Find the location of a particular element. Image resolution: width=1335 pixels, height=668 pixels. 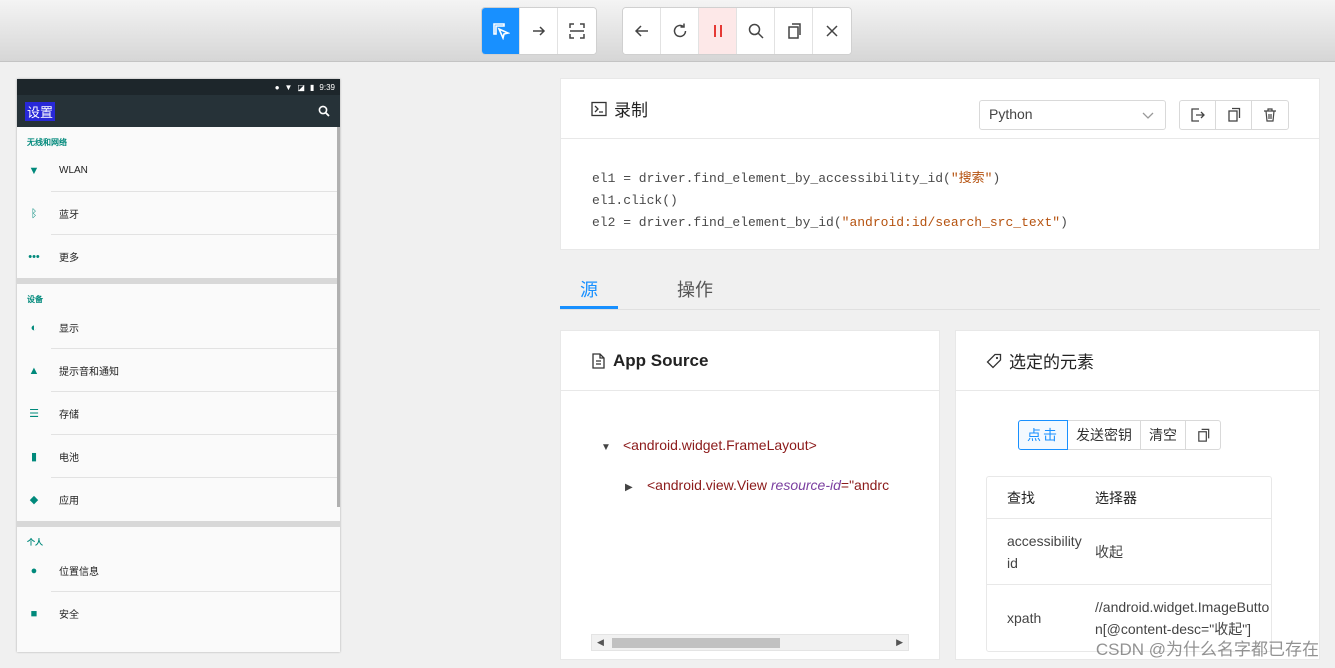

settings-item-label: 应用 is located at coordinates (69, 501).